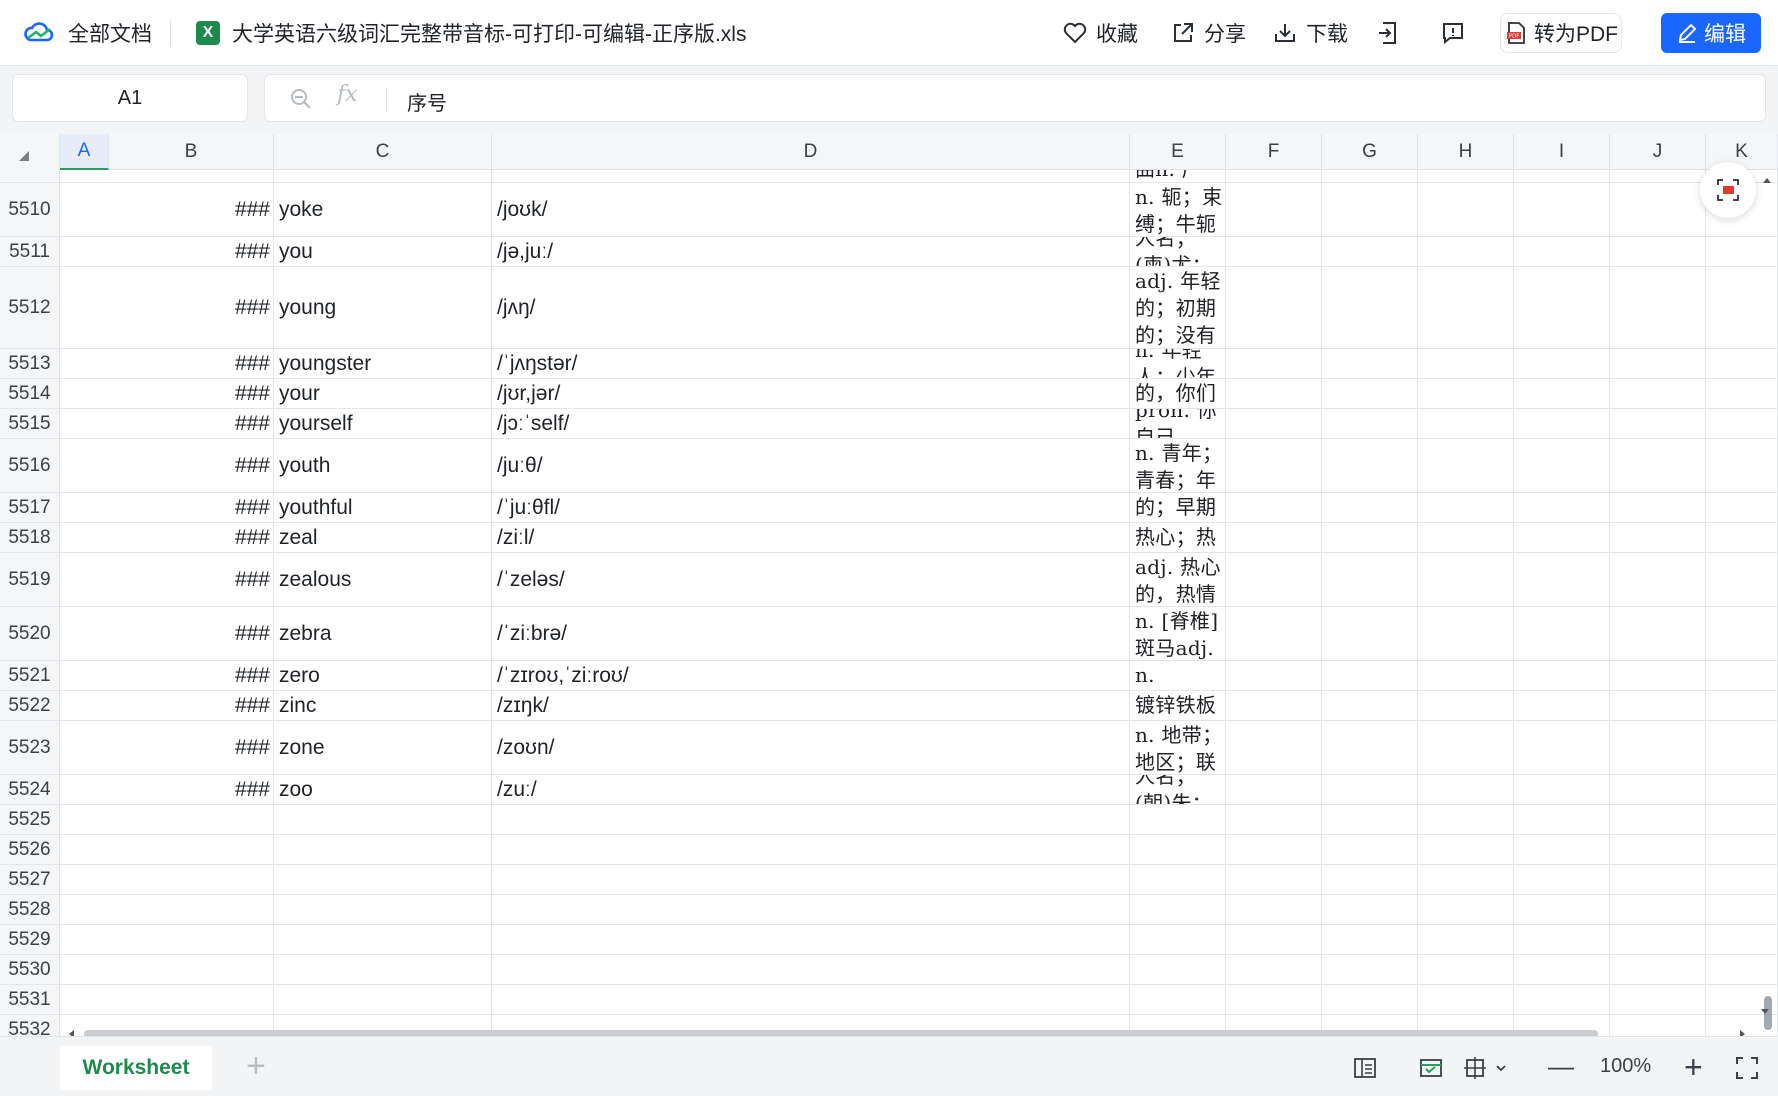 Image resolution: width=1778 pixels, height=1096 pixels. Describe the element at coordinates (889, 176) in the screenshot. I see `table-row-partial: 曲n. 产量；利润，红利率` at that location.